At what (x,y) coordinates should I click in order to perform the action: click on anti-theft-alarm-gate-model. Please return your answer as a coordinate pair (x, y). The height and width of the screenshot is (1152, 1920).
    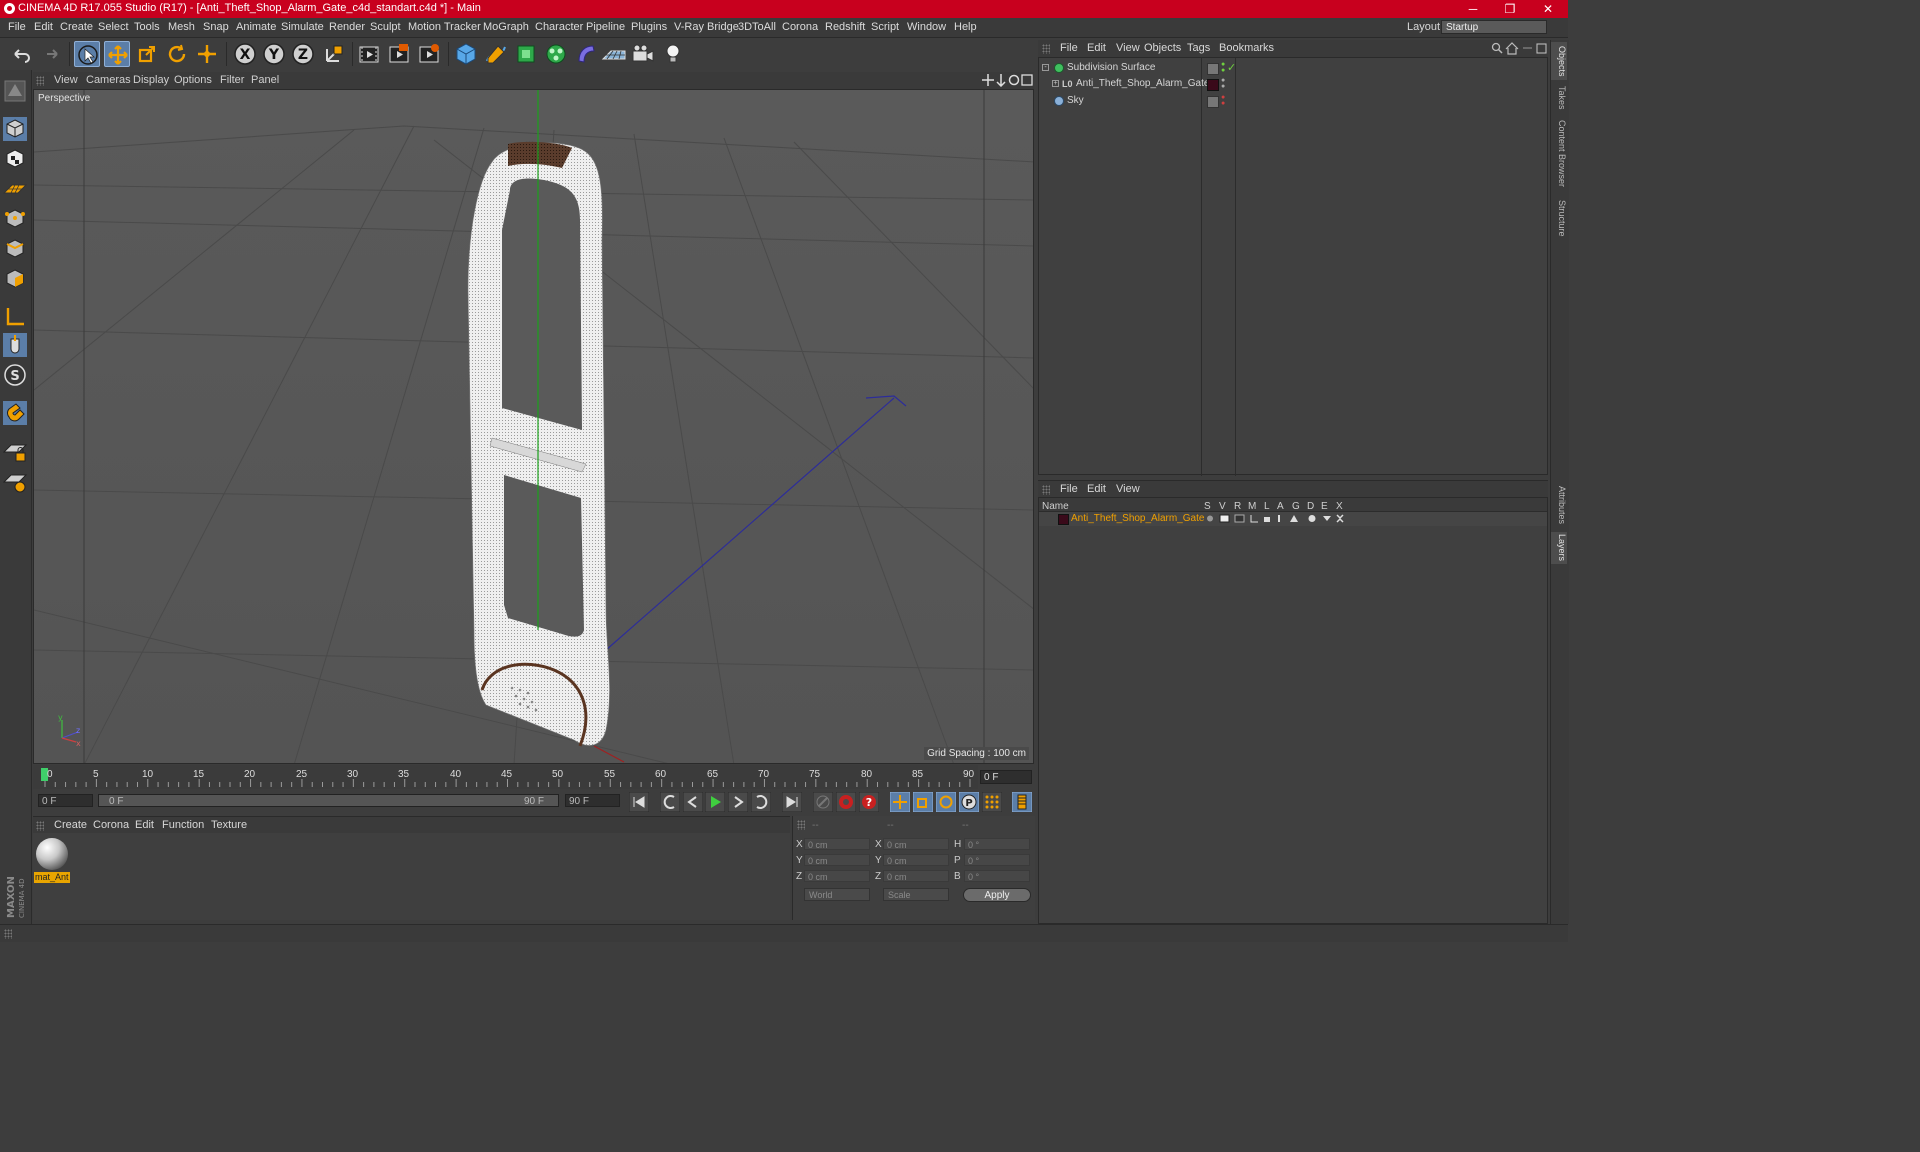
    Looking at the image, I should click on (538, 444).